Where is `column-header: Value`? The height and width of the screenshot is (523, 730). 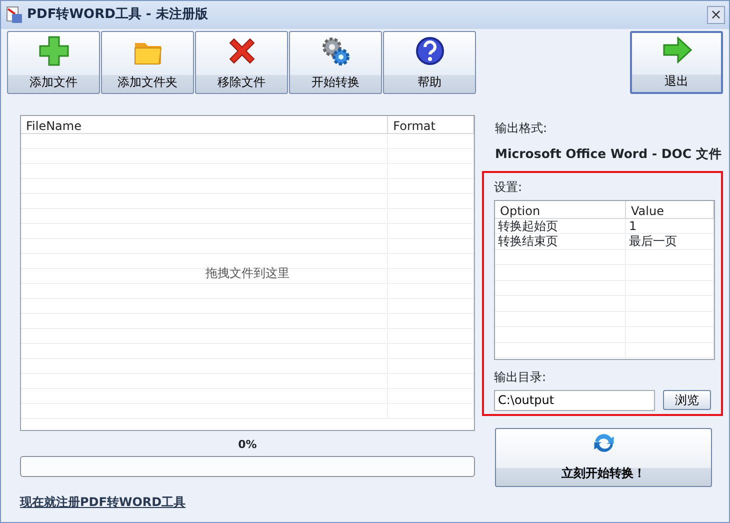 column-header: Value is located at coordinates (670, 209).